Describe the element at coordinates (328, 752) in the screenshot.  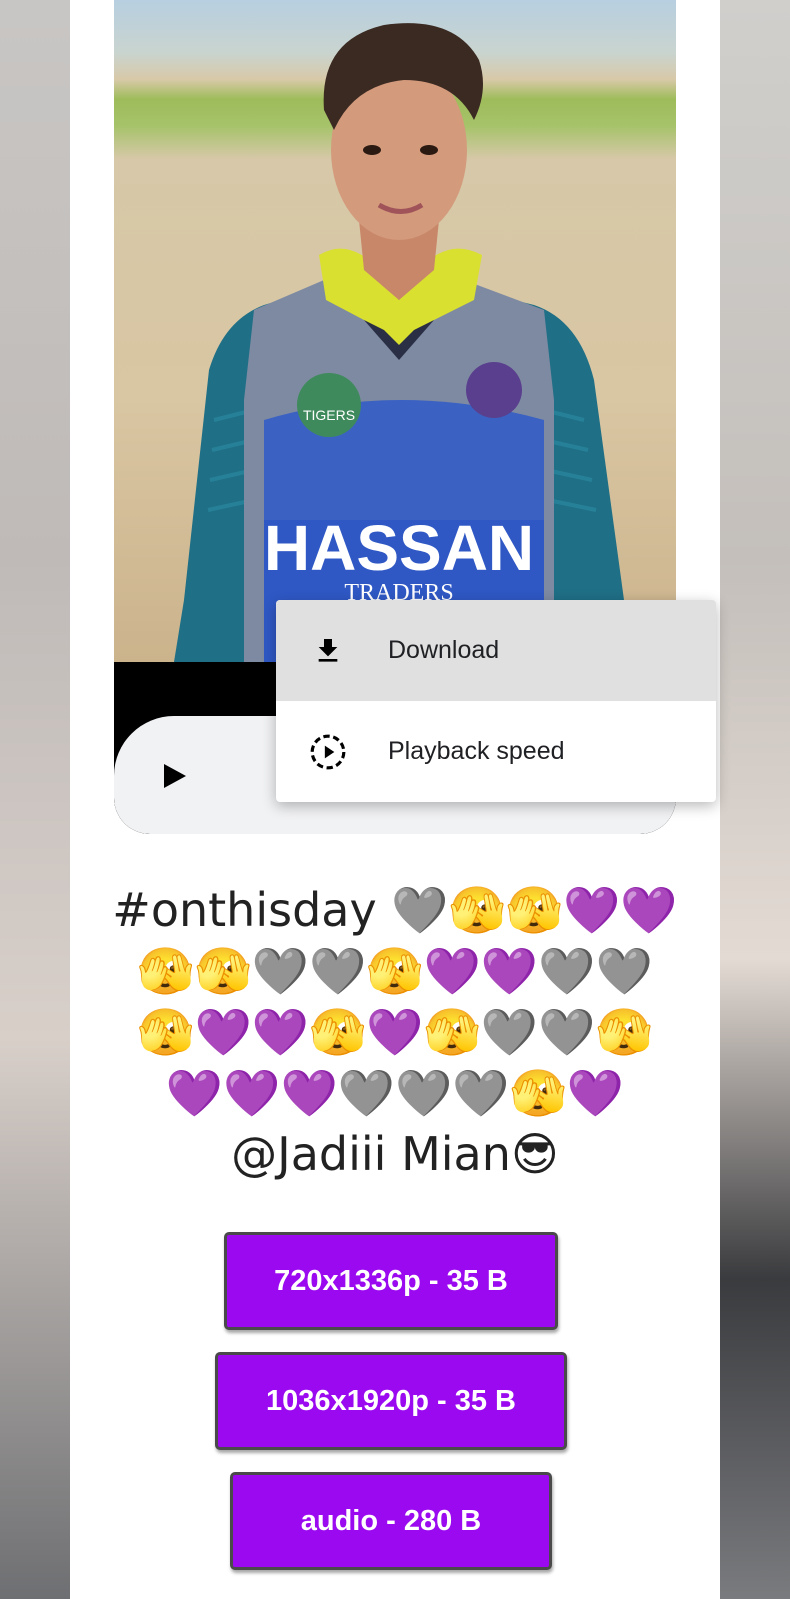
I see `playback-speed-icon` at that location.